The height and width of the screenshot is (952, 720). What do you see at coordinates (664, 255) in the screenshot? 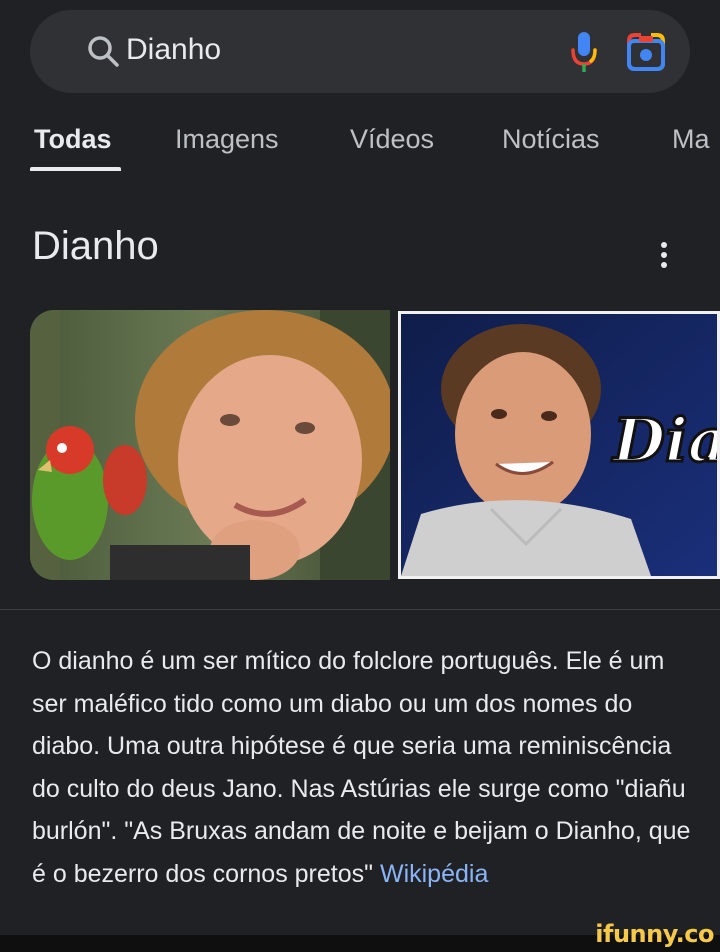
I see `more-vert-icon` at bounding box center [664, 255].